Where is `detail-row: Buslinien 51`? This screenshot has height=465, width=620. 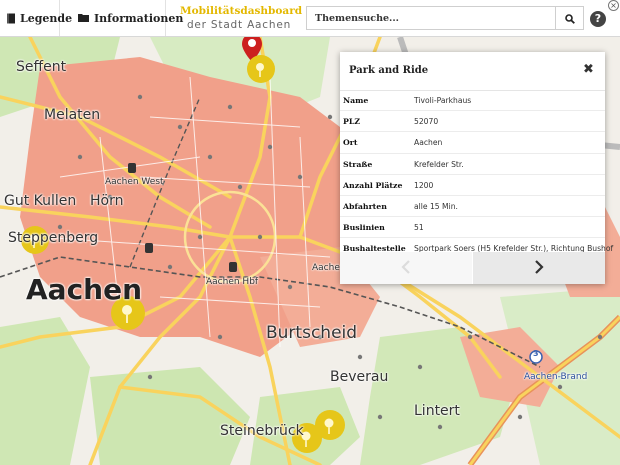
detail-row: Buslinien 51 is located at coordinates (472, 228).